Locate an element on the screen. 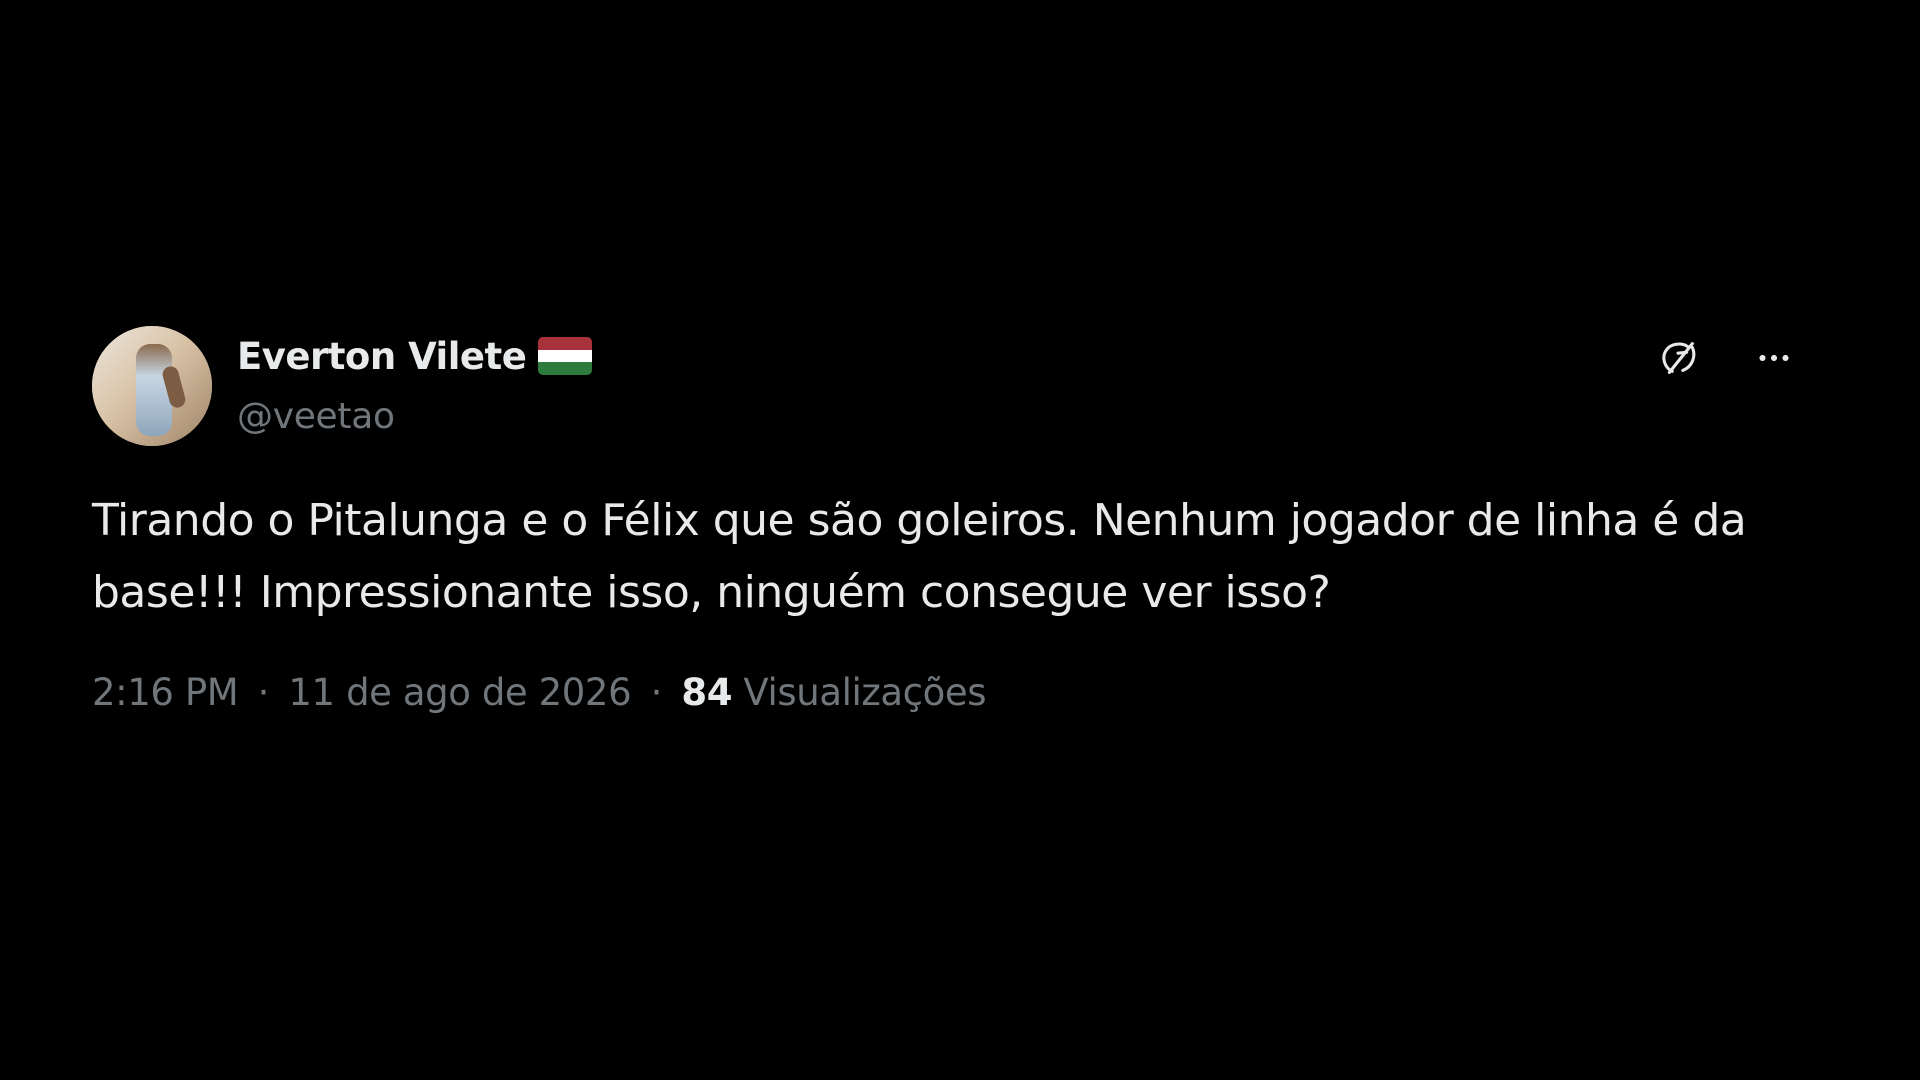 The width and height of the screenshot is (1920, 1080). name-row: Everton Vilete is located at coordinates (415, 356).